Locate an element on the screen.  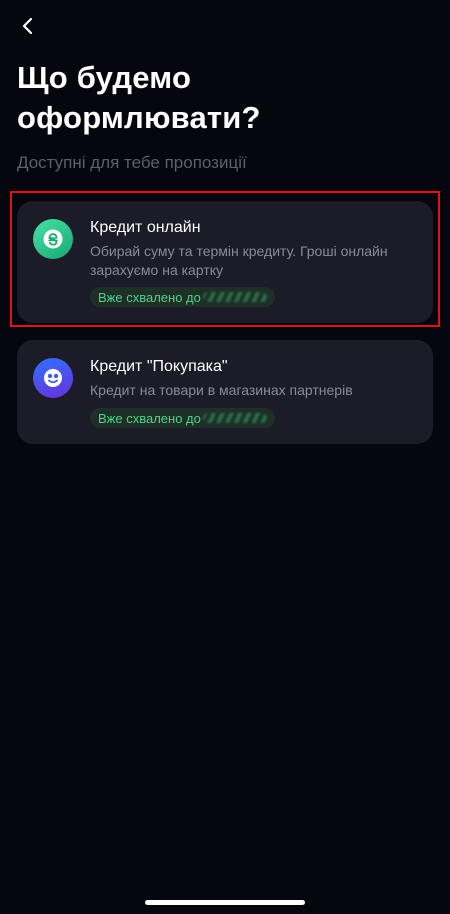
chevron-left-icon is located at coordinates (27, 26).